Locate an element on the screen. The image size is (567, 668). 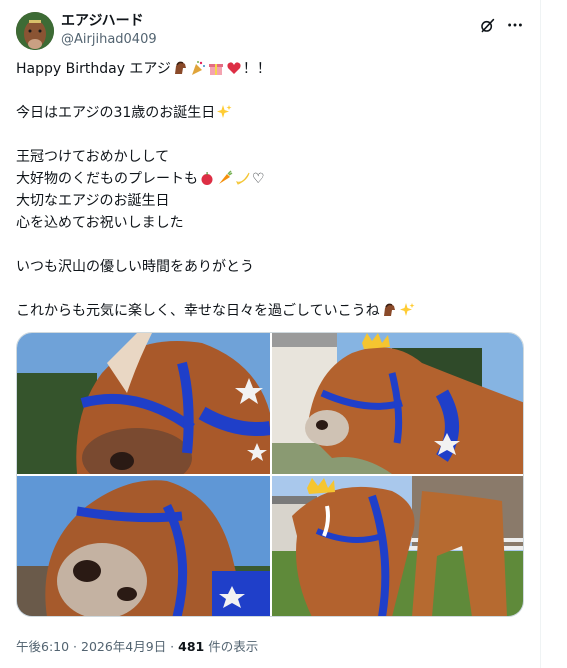
display-name: エアジハード is located at coordinates (109, 21).